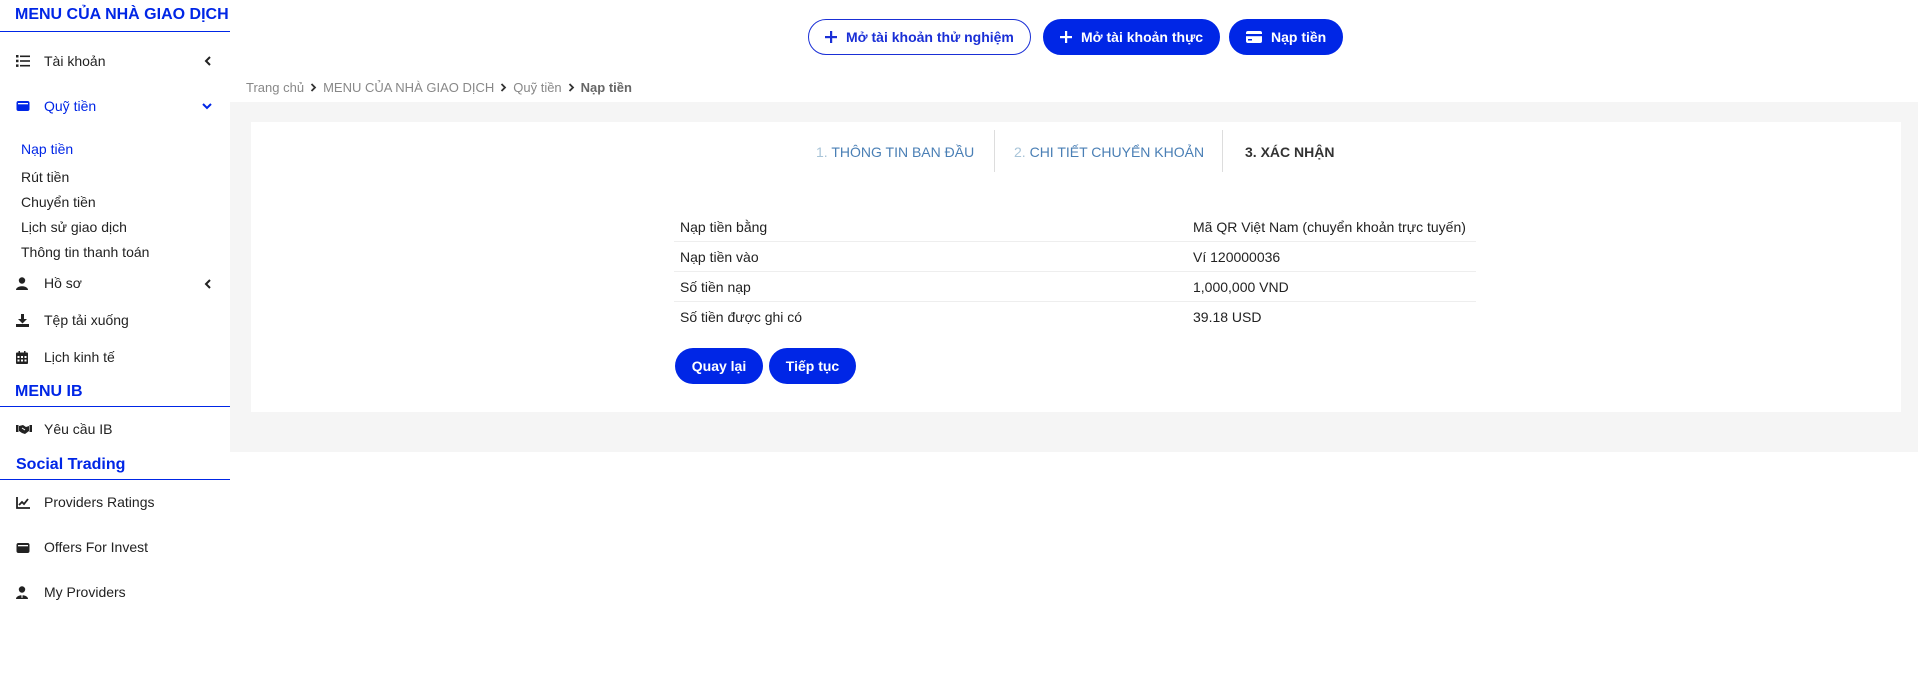  I want to click on sidebar-item-profile-label: Hồ sơ, so click(63, 283).